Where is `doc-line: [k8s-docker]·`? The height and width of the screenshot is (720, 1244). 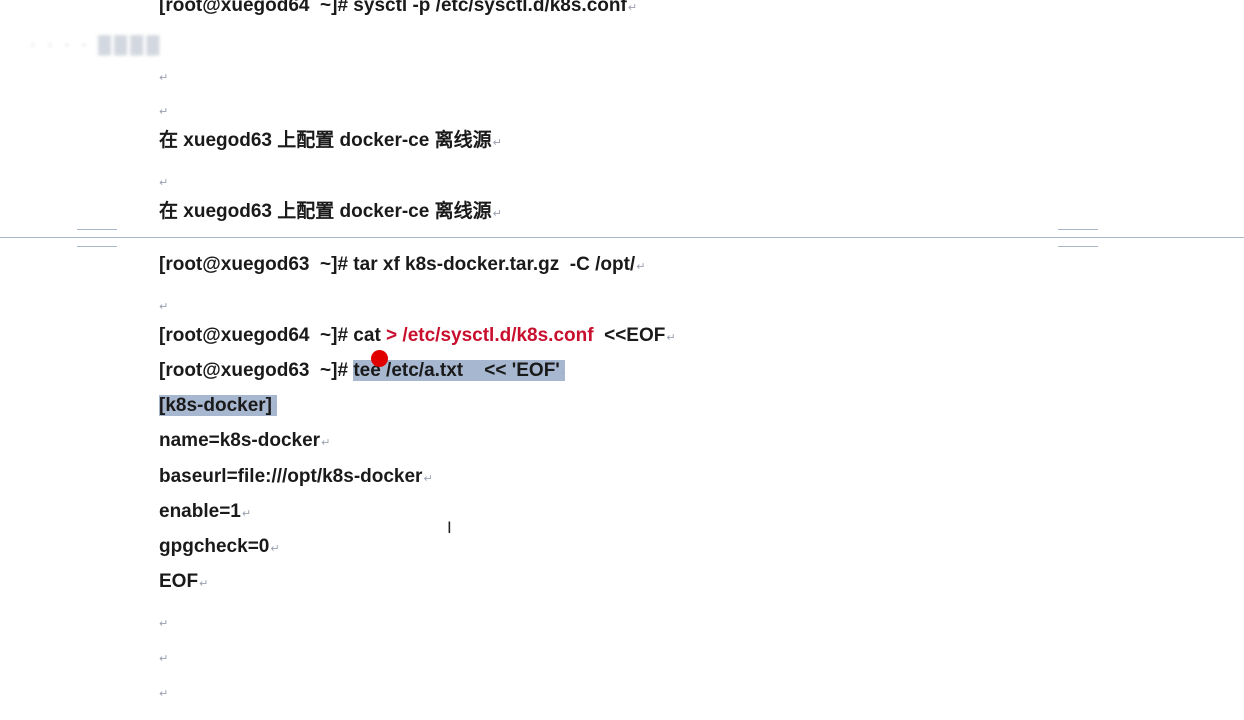 doc-line: [k8s-docker]· is located at coordinates (218, 406).